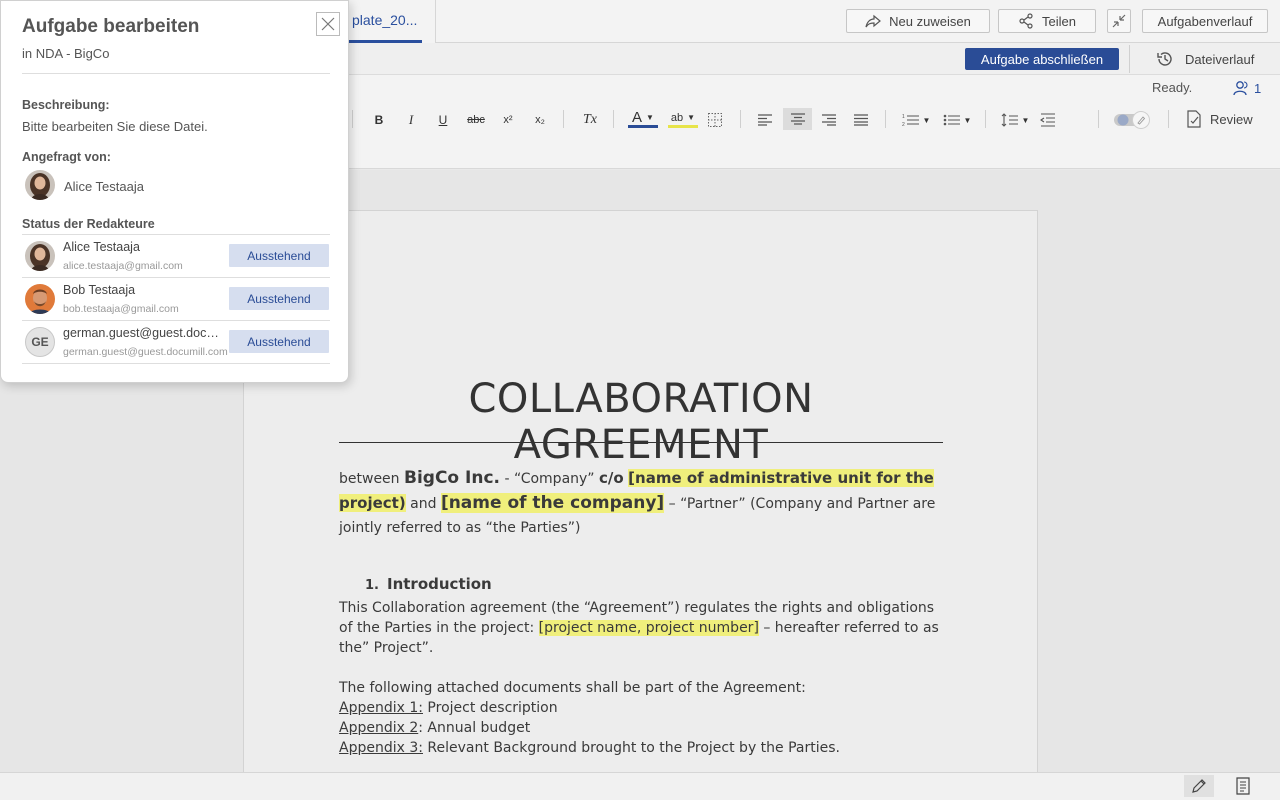 The image size is (1280, 800). I want to click on edit-mode-button, so click(1199, 786).